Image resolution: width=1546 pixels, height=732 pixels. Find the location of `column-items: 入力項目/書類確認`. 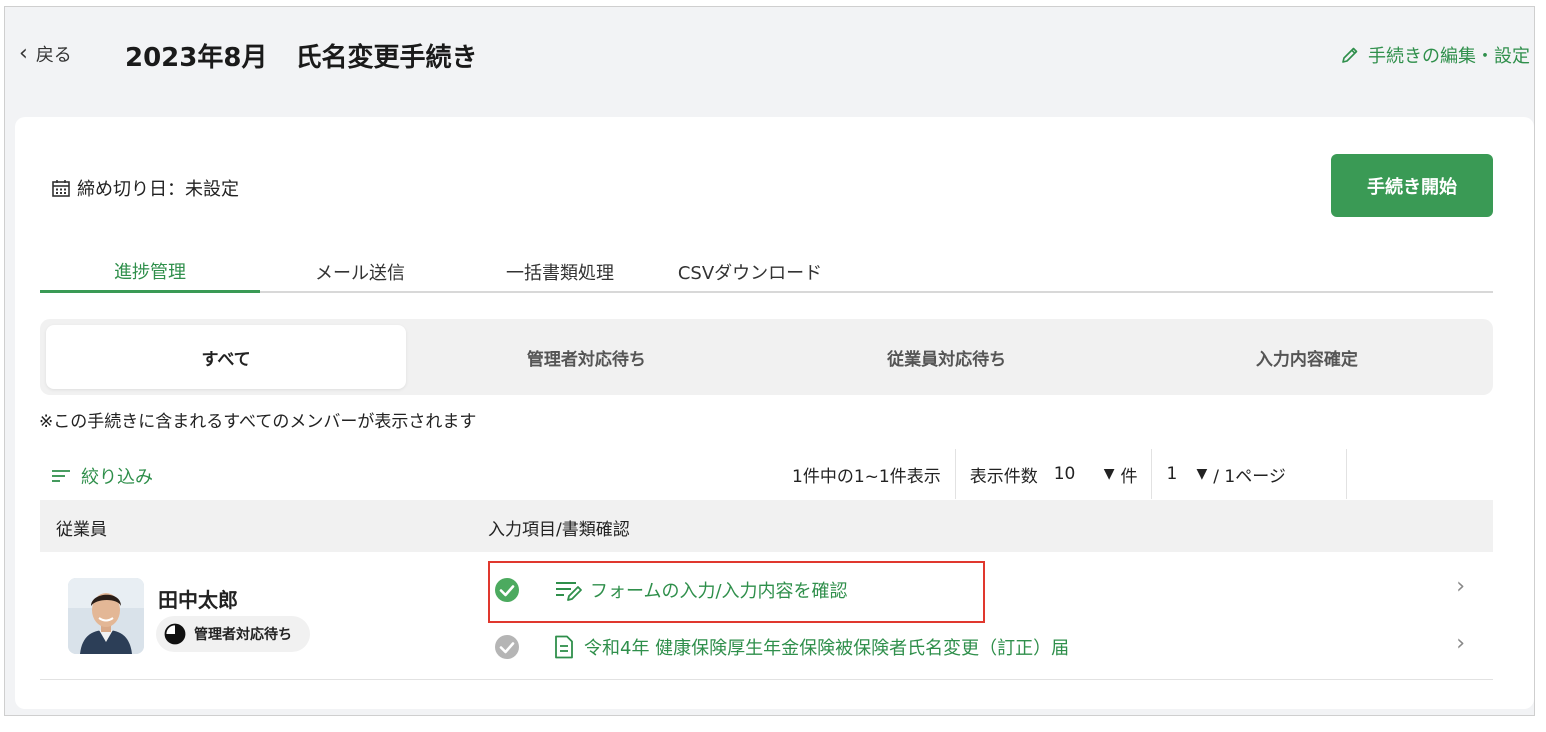

column-items: 入力項目/書類確認 is located at coordinates (559, 530).